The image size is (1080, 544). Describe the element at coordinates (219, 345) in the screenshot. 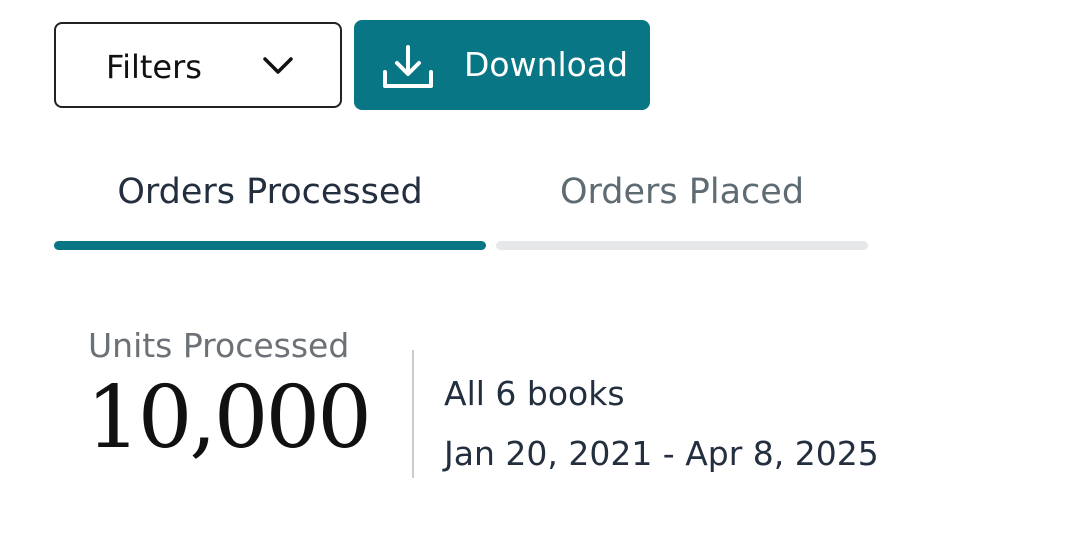

I see `units-processed-label: Units Processed` at that location.